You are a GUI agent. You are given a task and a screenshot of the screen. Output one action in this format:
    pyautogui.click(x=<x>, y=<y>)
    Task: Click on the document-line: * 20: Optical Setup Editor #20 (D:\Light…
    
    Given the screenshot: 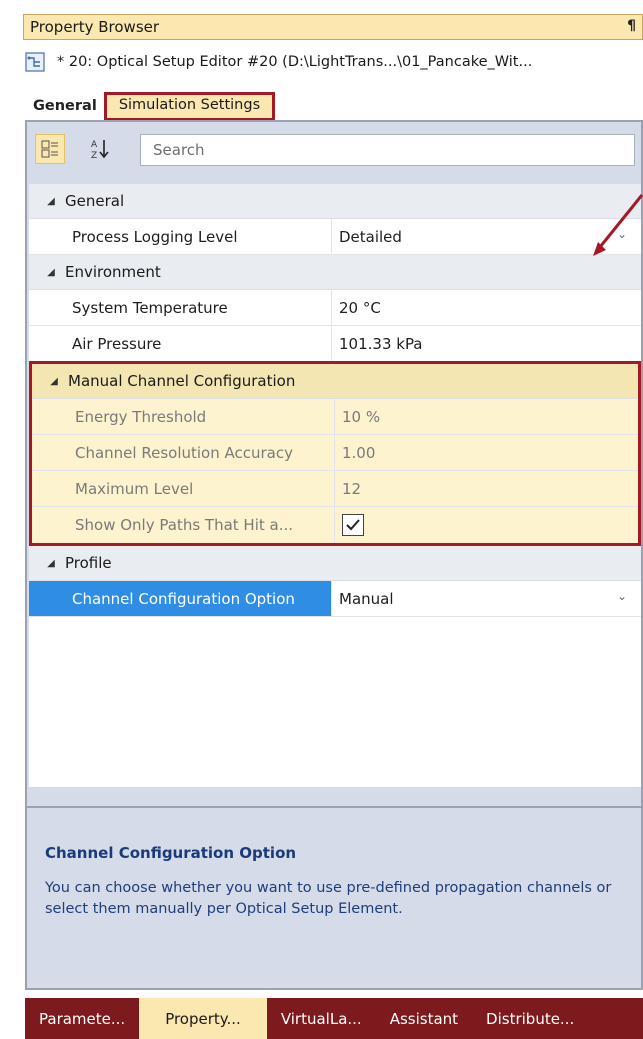 What is the action you would take?
    pyautogui.click(x=333, y=62)
    